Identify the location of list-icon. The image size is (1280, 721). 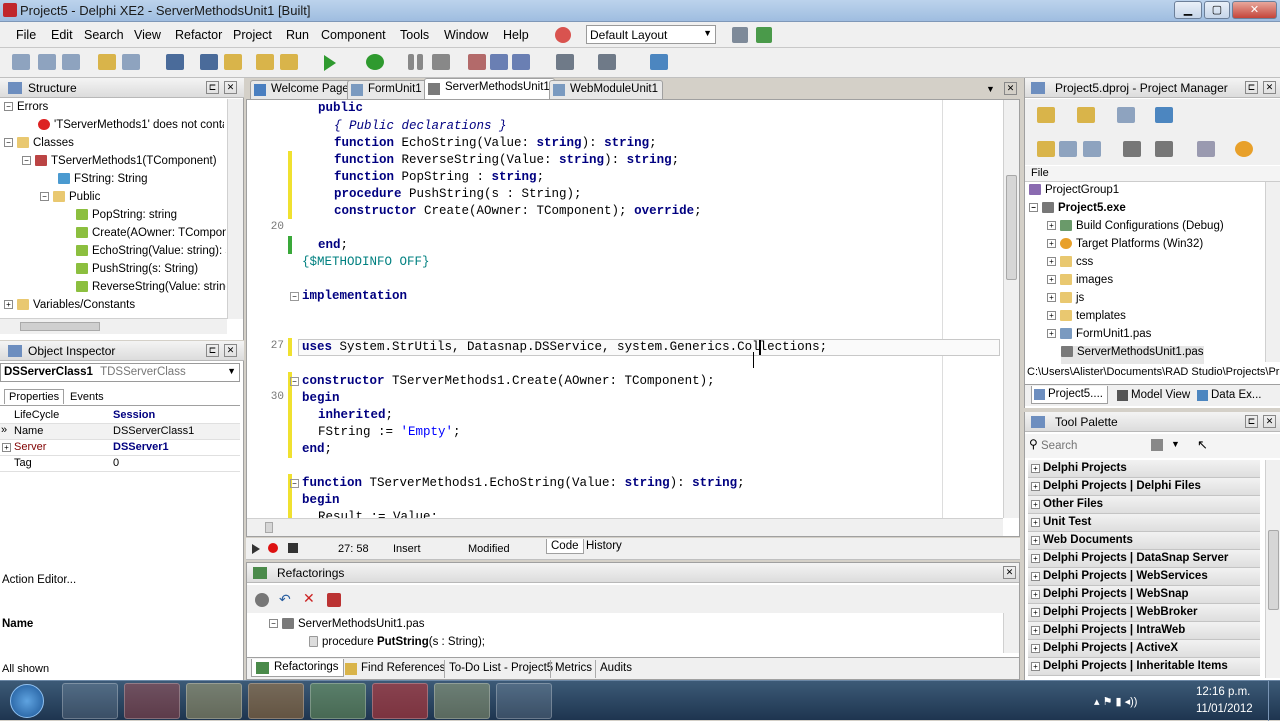
(1132, 149).